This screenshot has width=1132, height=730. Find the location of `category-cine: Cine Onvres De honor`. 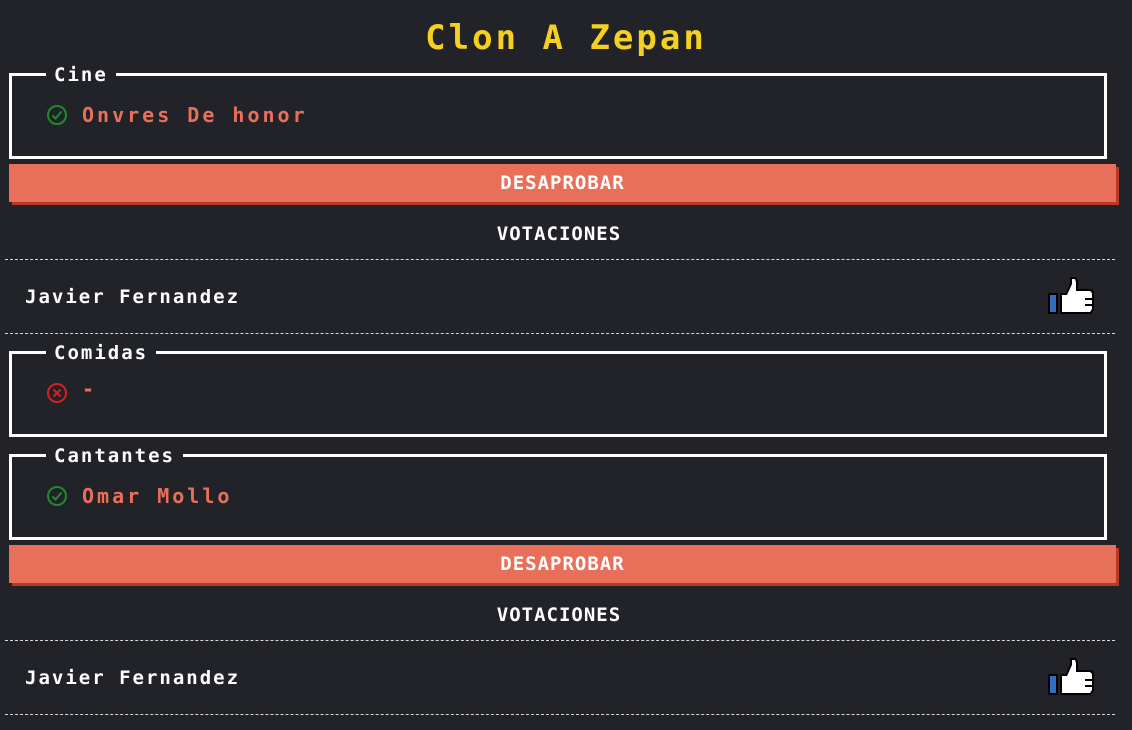

category-cine: Cine Onvres De honor is located at coordinates (558, 111).